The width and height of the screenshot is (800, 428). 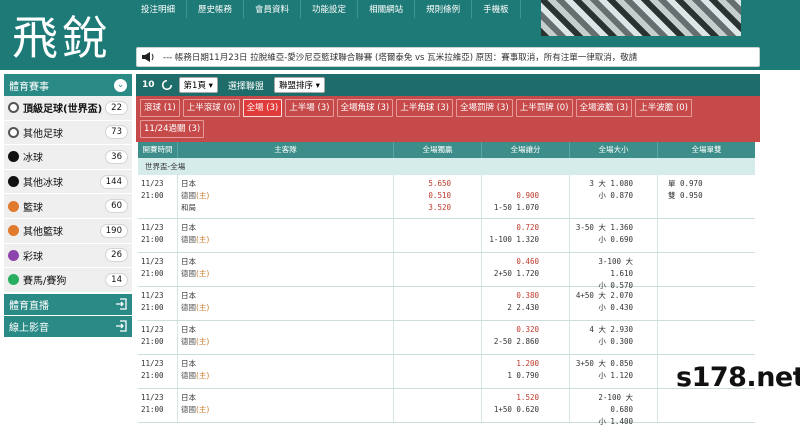 I want to click on market-tab: 11/24過關 (3), so click(x=172, y=129).